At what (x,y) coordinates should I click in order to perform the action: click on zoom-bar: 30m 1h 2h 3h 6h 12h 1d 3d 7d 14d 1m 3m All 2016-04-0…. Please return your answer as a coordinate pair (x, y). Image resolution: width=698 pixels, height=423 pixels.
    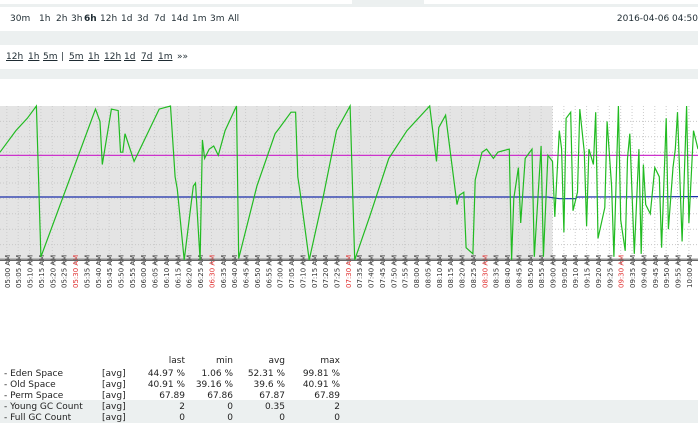
    Looking at the image, I should click on (349, 19).